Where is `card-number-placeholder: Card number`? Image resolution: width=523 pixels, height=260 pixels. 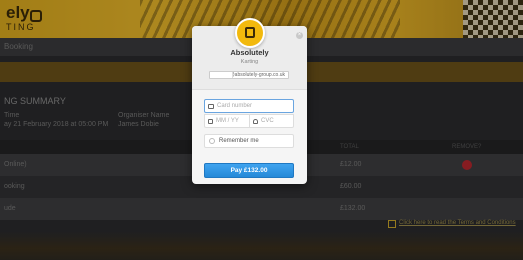 card-number-placeholder: Card number is located at coordinates (235, 106).